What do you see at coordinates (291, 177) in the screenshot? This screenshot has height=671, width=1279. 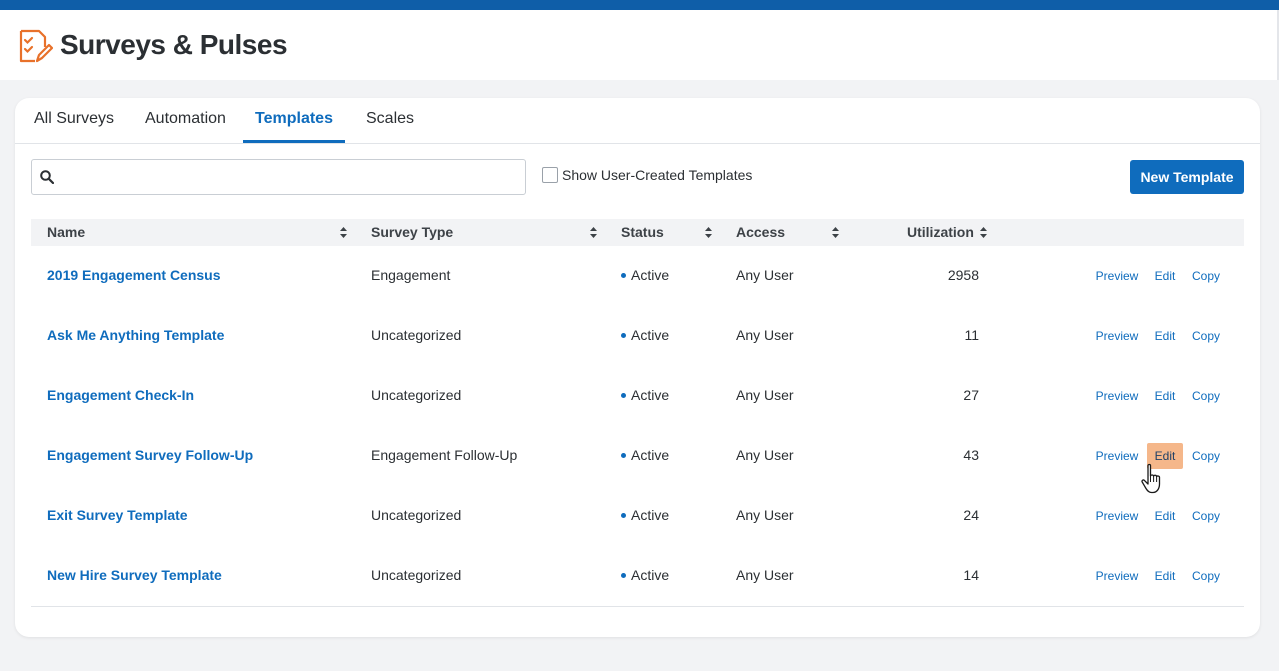 I see `search-input` at bounding box center [291, 177].